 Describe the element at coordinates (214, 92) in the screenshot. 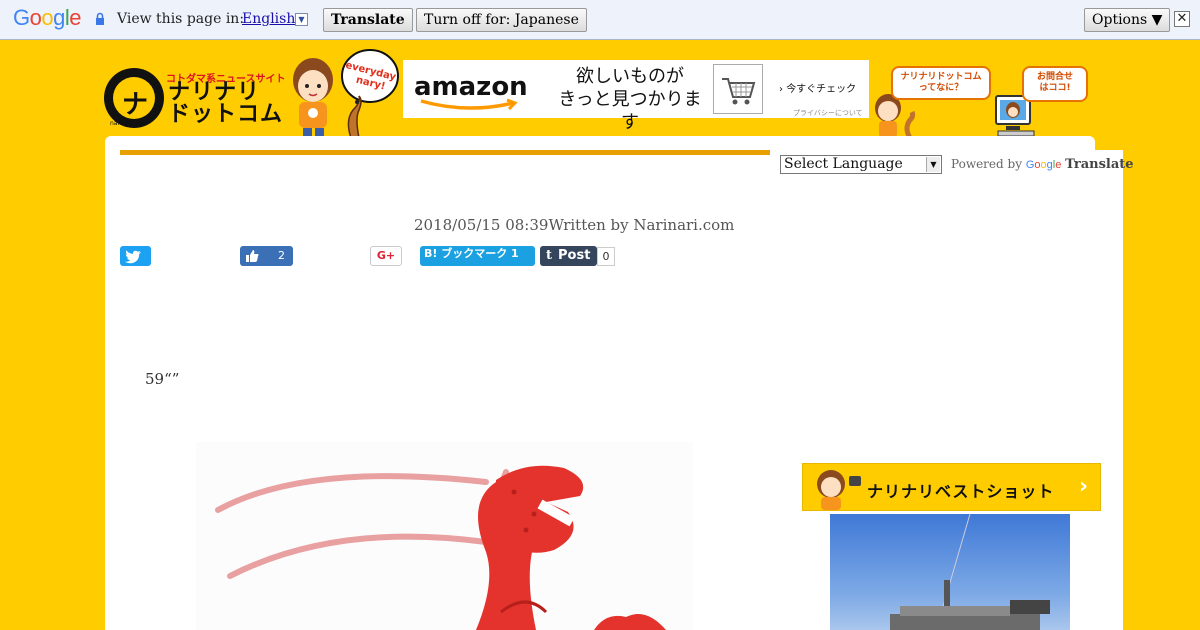

I see `logo-line-1: ナリナリ` at that location.